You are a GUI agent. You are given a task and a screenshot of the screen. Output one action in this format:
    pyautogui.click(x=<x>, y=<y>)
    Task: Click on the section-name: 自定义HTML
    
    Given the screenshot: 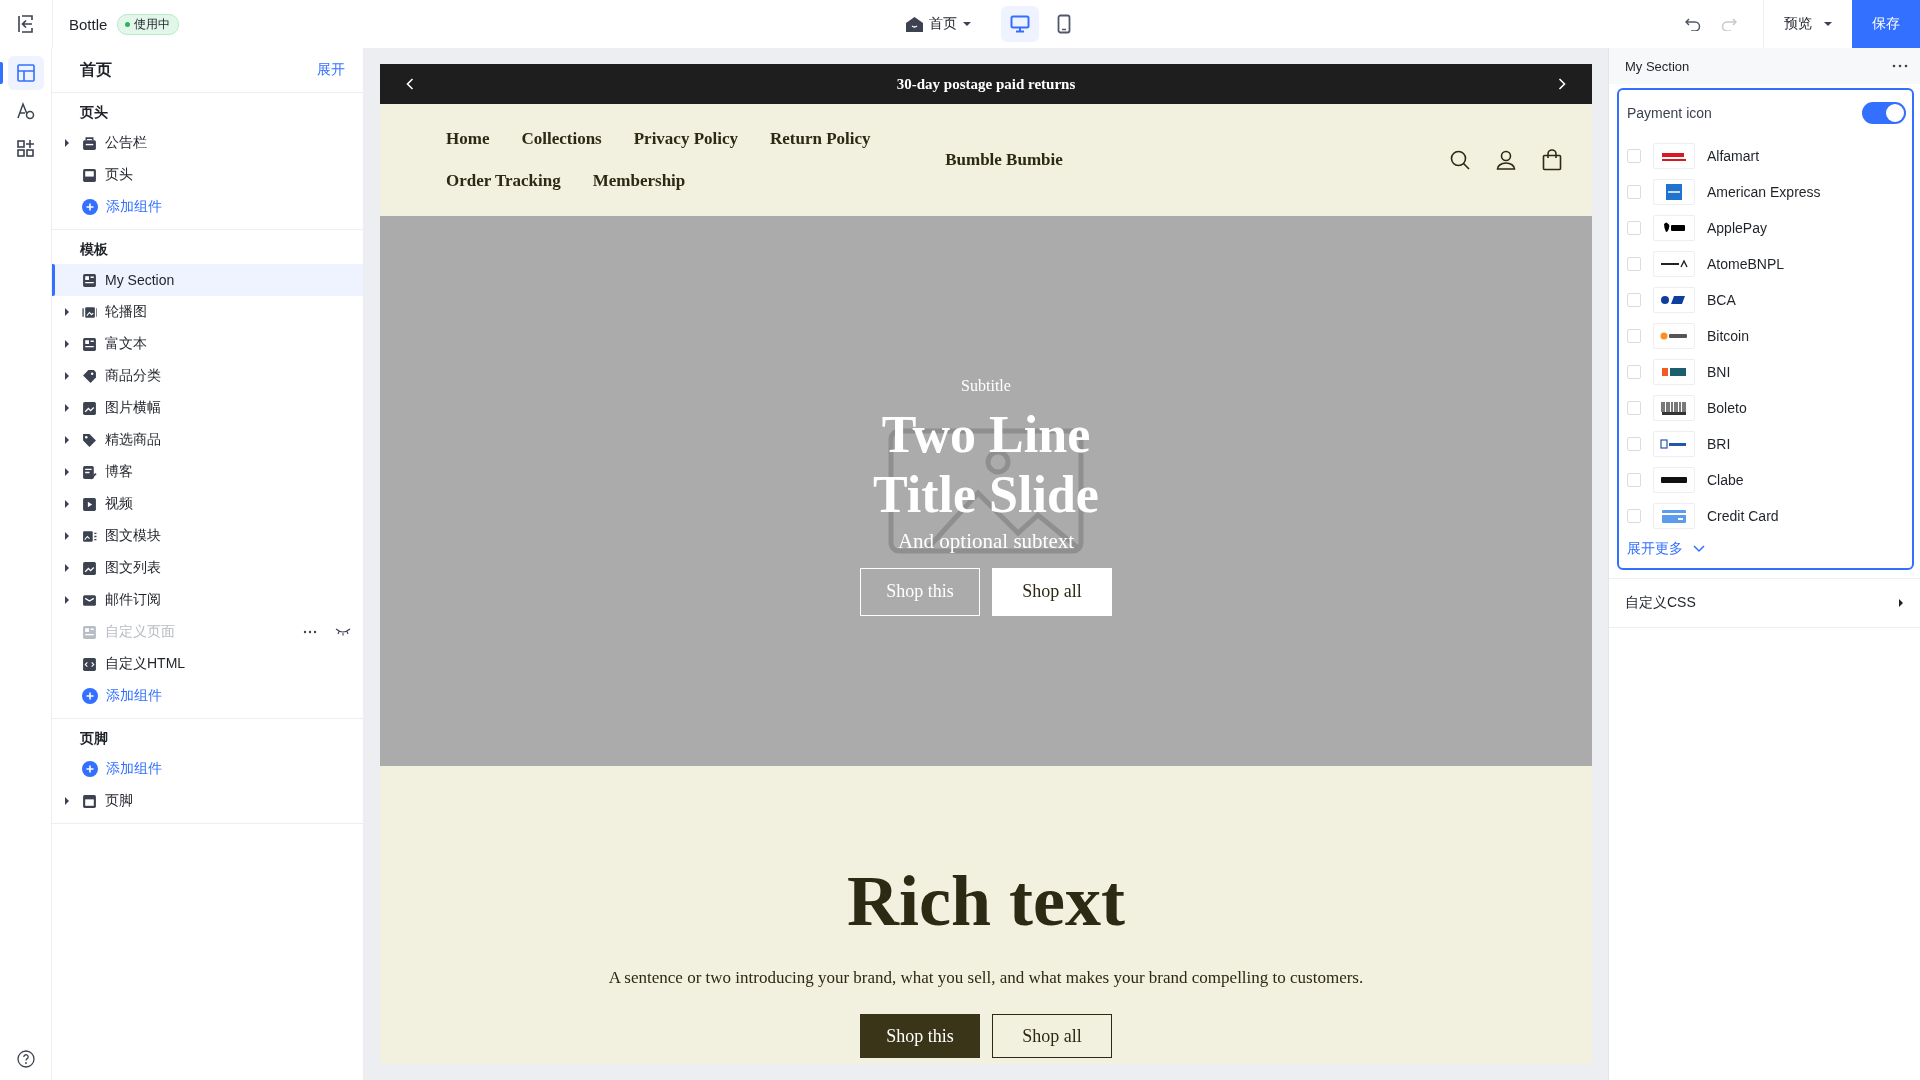 What is the action you would take?
    pyautogui.click(x=145, y=664)
    